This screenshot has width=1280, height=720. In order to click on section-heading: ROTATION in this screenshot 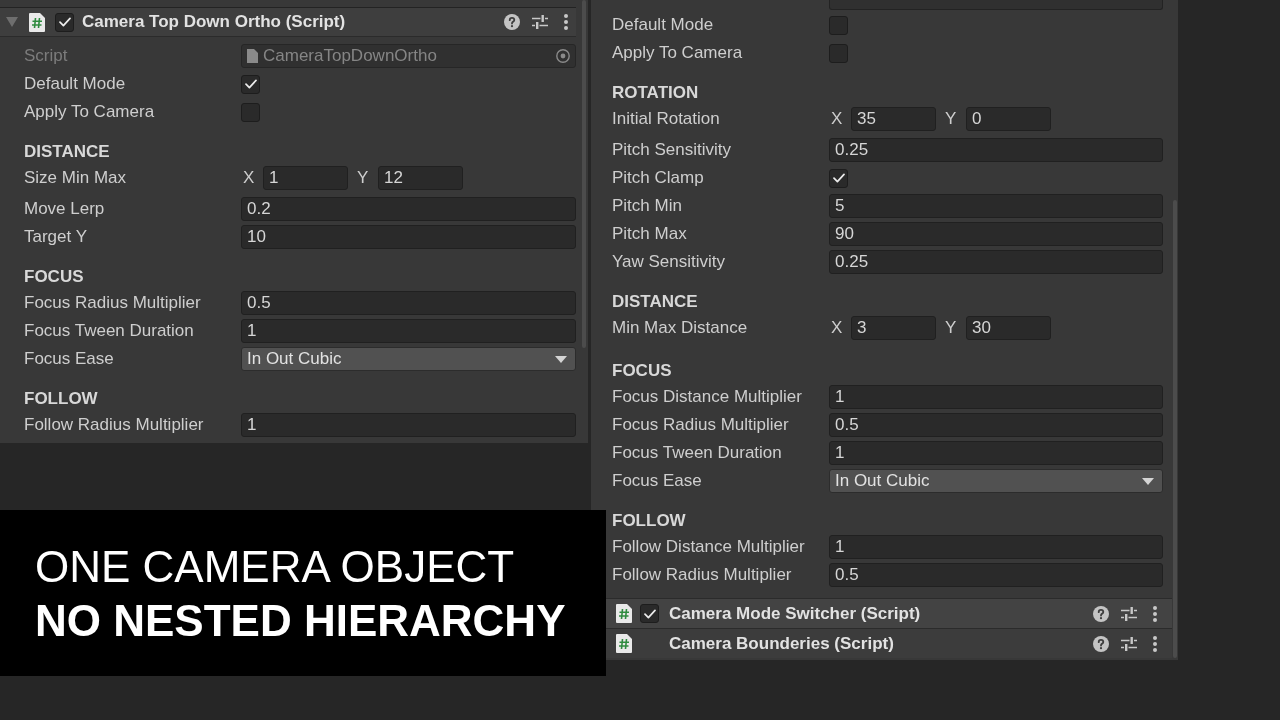, I will do `click(655, 93)`.